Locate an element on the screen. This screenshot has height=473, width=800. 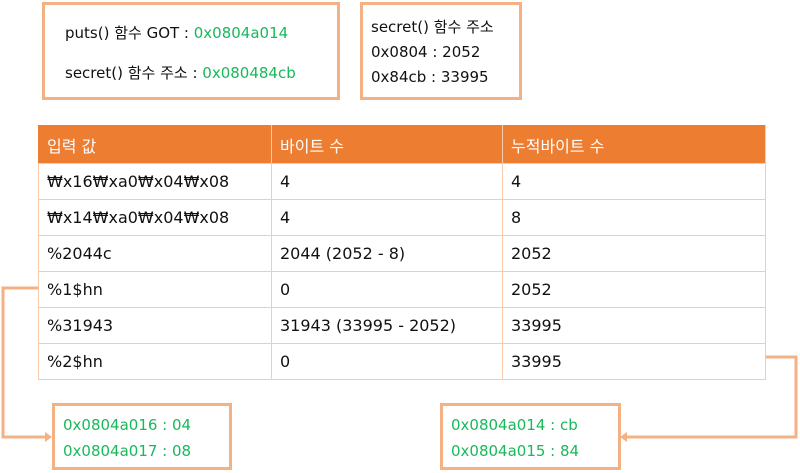
arrow-head-left is located at coordinates (48, 437).